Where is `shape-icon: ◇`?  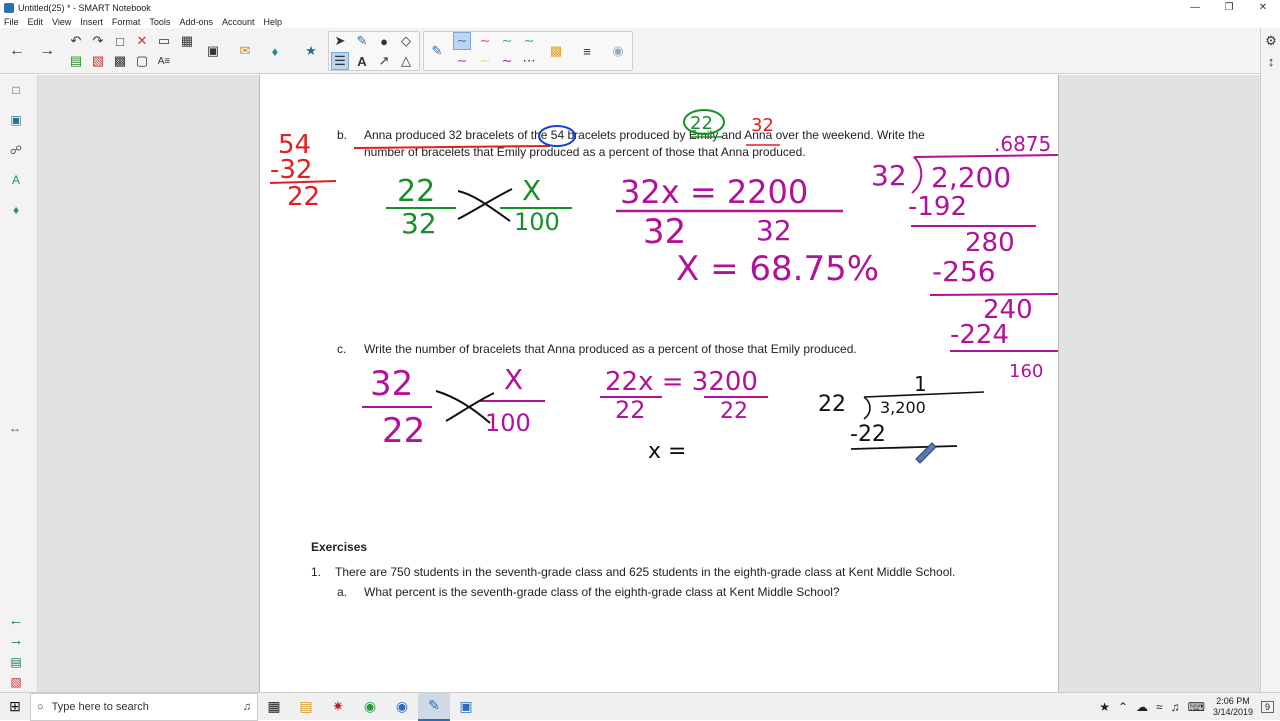
shape-icon: ◇ is located at coordinates (406, 41).